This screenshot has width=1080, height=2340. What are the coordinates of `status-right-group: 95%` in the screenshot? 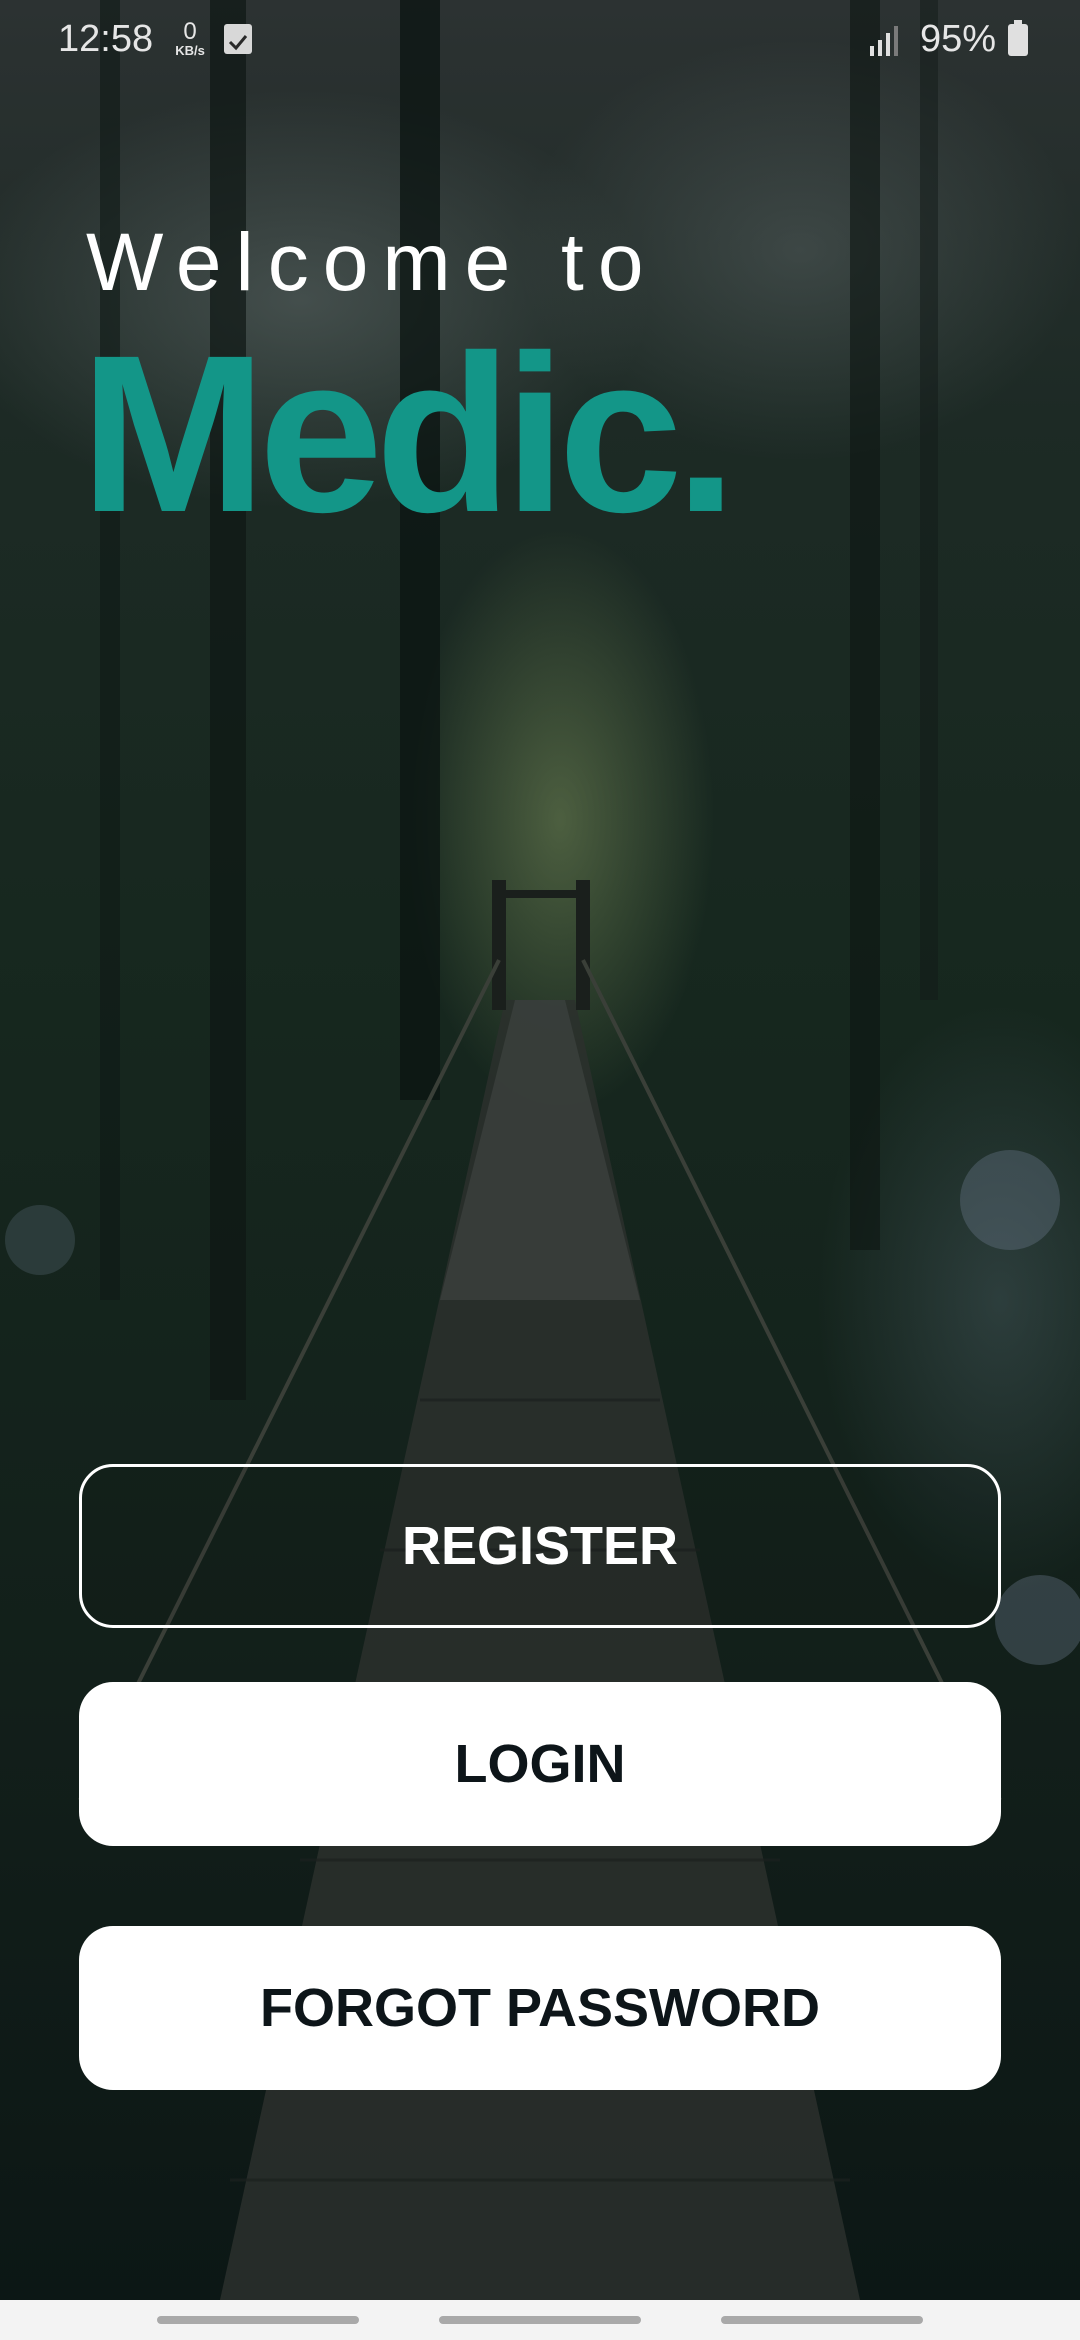 It's located at (948, 39).